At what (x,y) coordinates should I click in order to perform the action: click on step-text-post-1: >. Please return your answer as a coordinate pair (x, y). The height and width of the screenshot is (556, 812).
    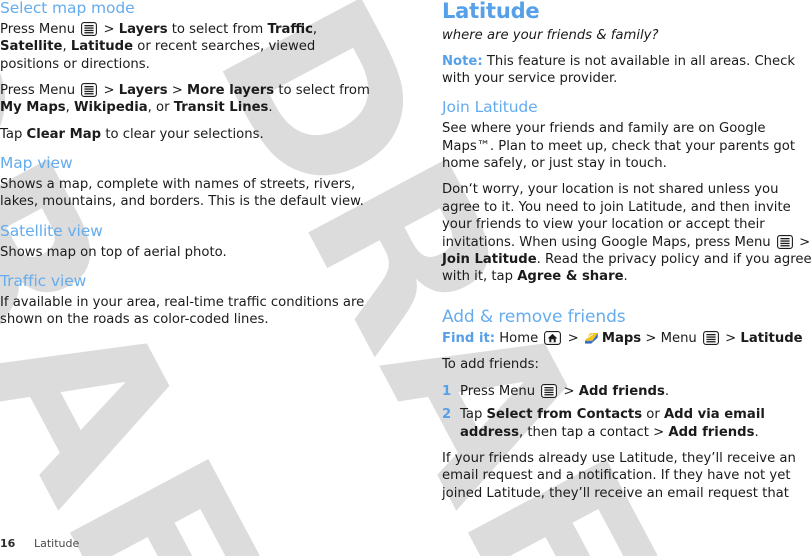
    Looking at the image, I should click on (569, 391).